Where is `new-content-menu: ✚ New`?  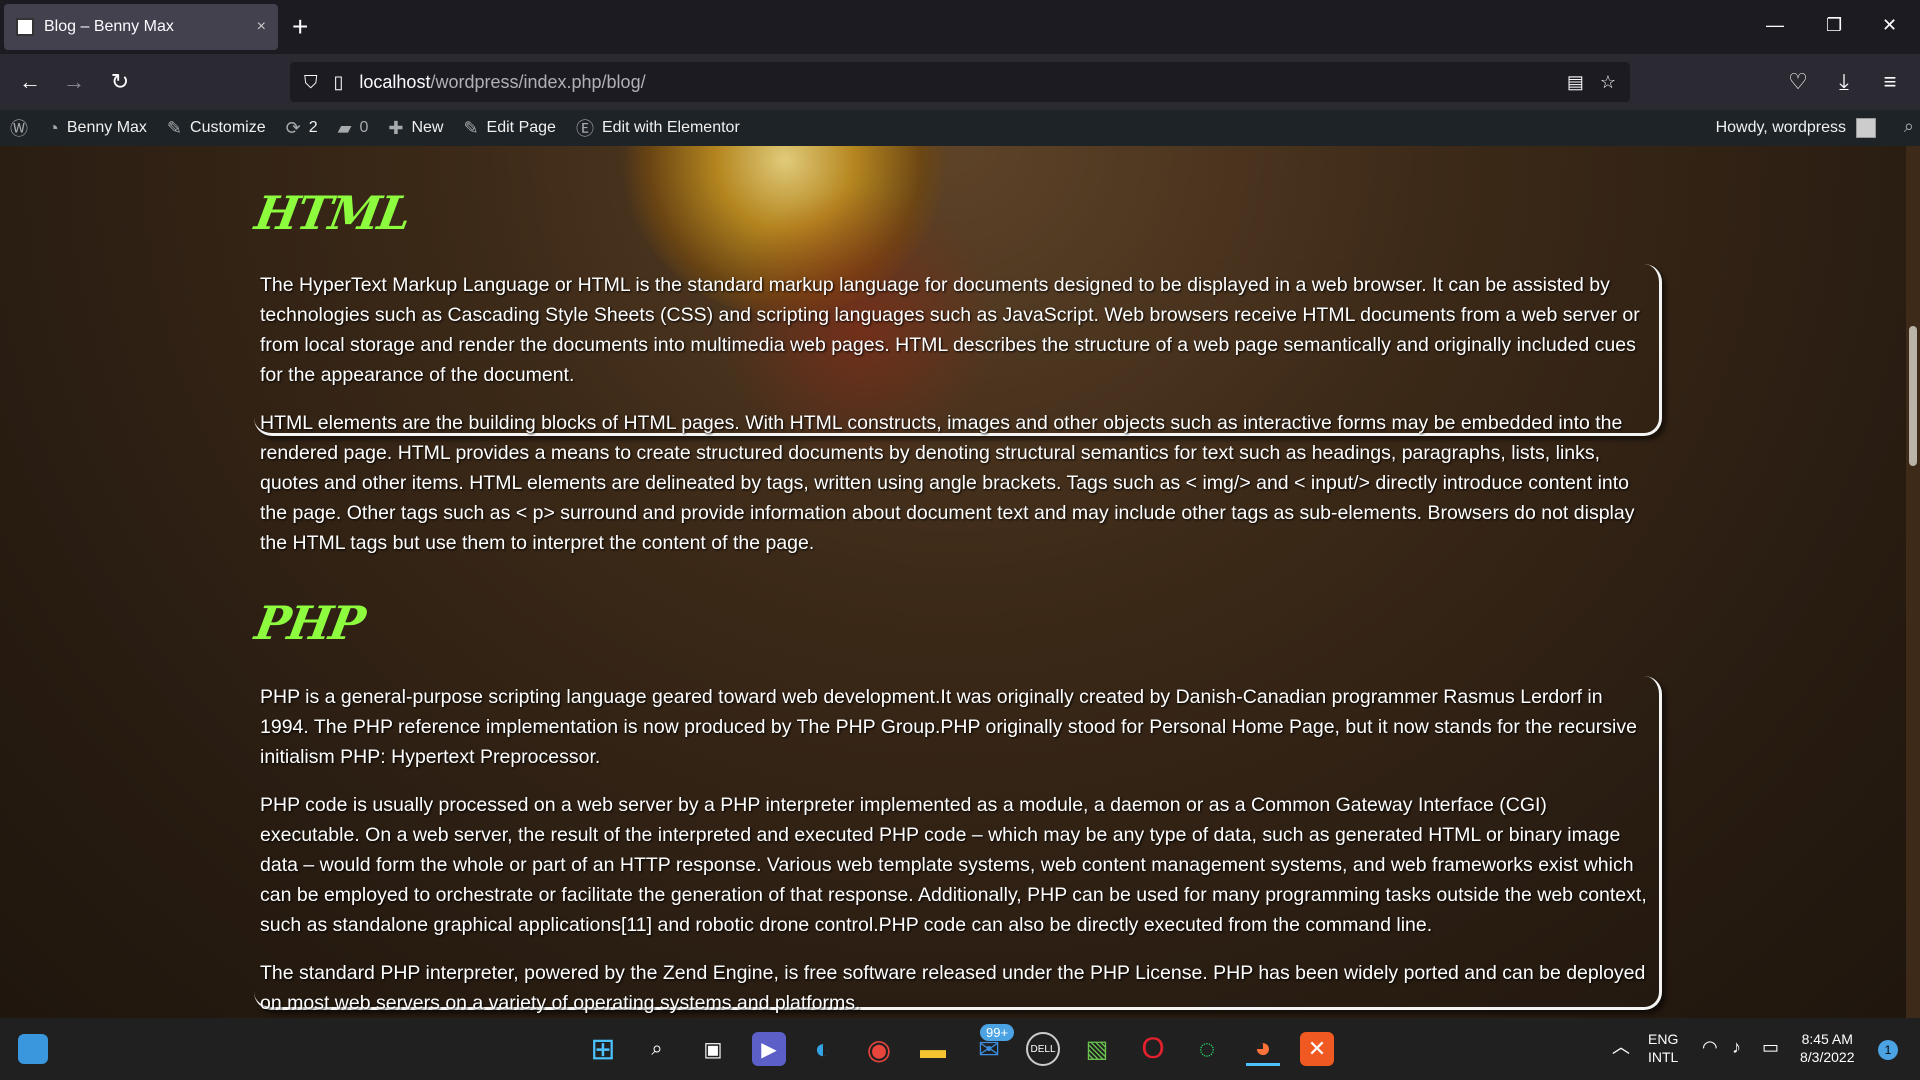 new-content-menu: ✚ New is located at coordinates (415, 128).